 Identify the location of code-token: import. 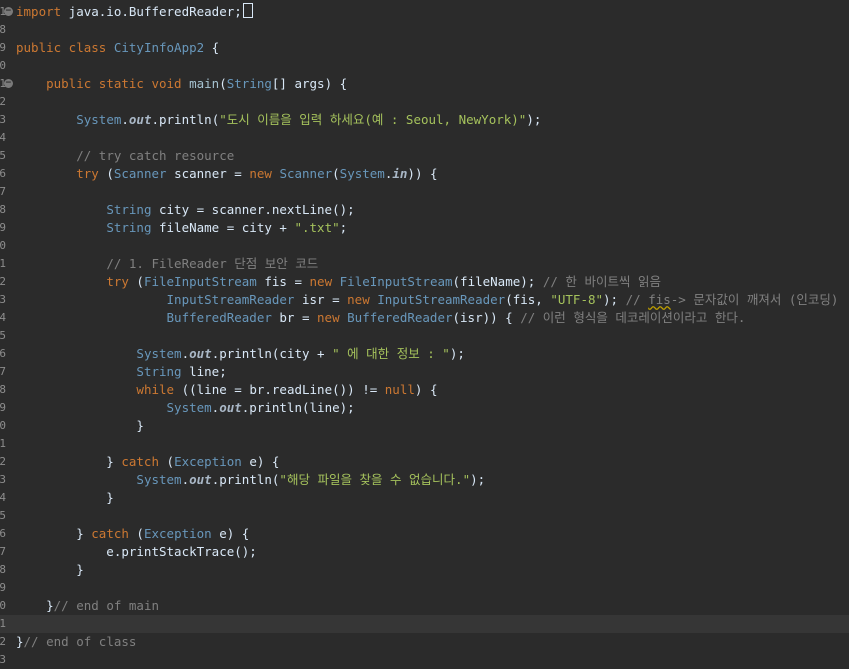
(39, 11).